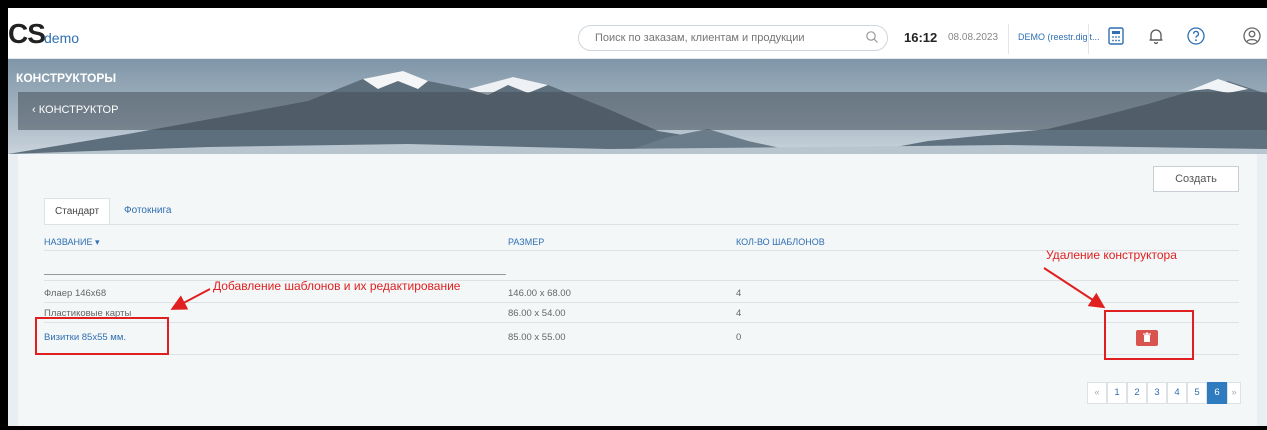  What do you see at coordinates (1156, 36) in the screenshot?
I see `bell-icon` at bounding box center [1156, 36].